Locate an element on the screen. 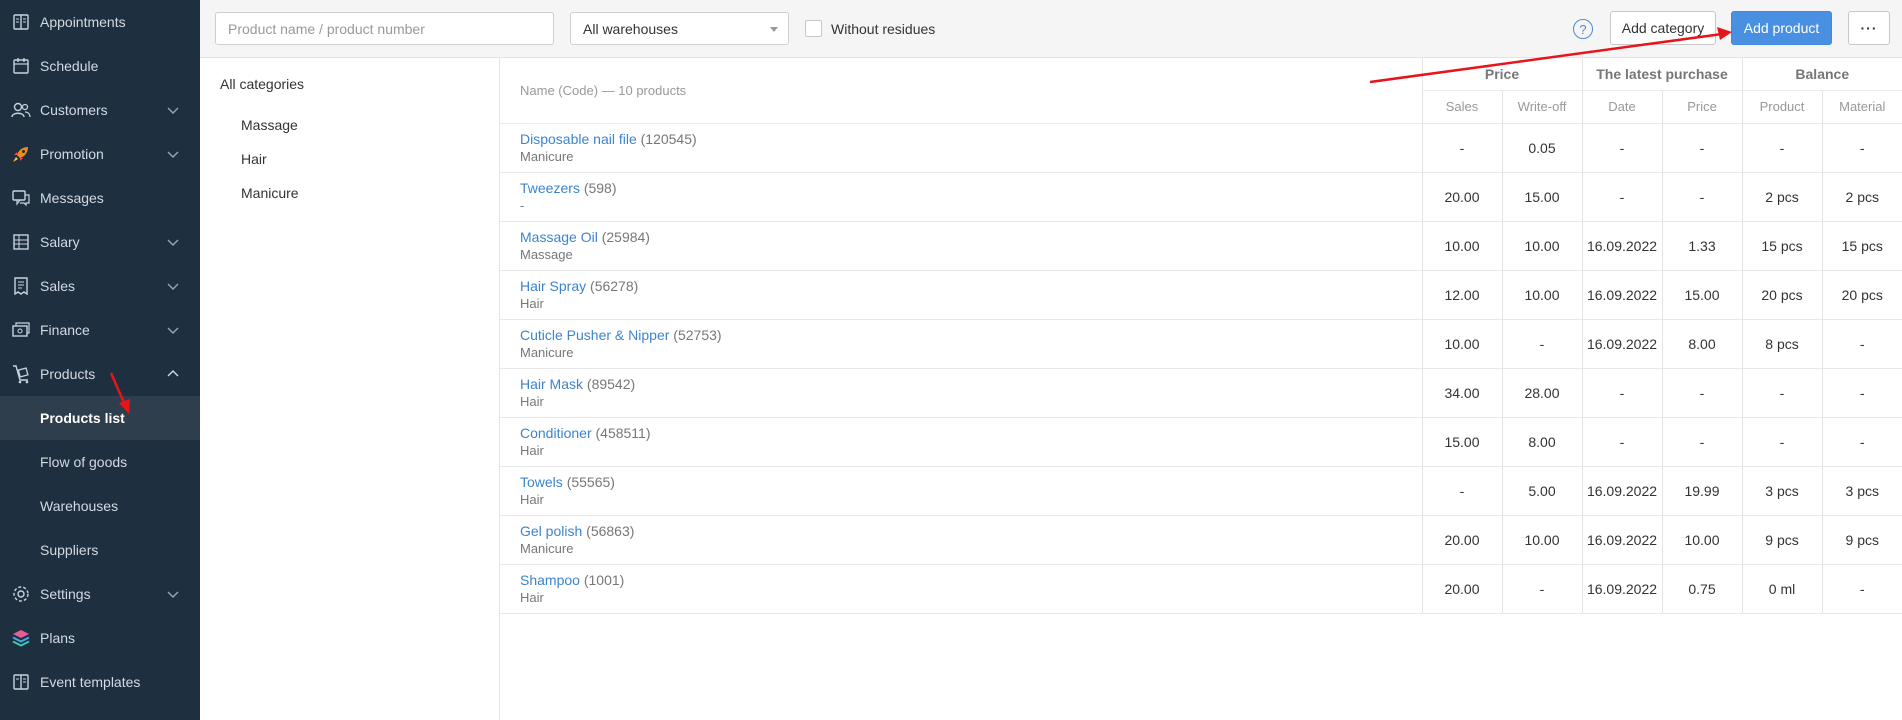 This screenshot has width=1902, height=720. category-manicure: Manicure is located at coordinates (270, 193).